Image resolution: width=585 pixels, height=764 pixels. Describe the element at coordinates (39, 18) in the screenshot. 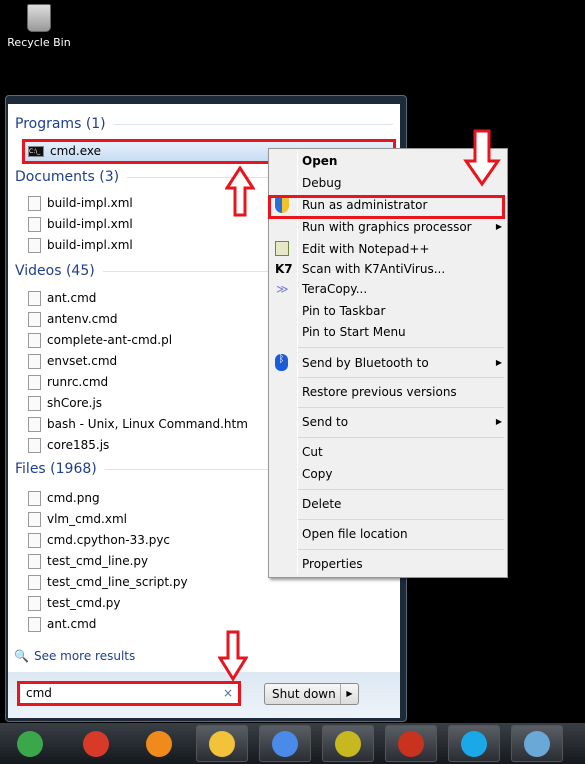

I see `recycle-bin-icon` at that location.